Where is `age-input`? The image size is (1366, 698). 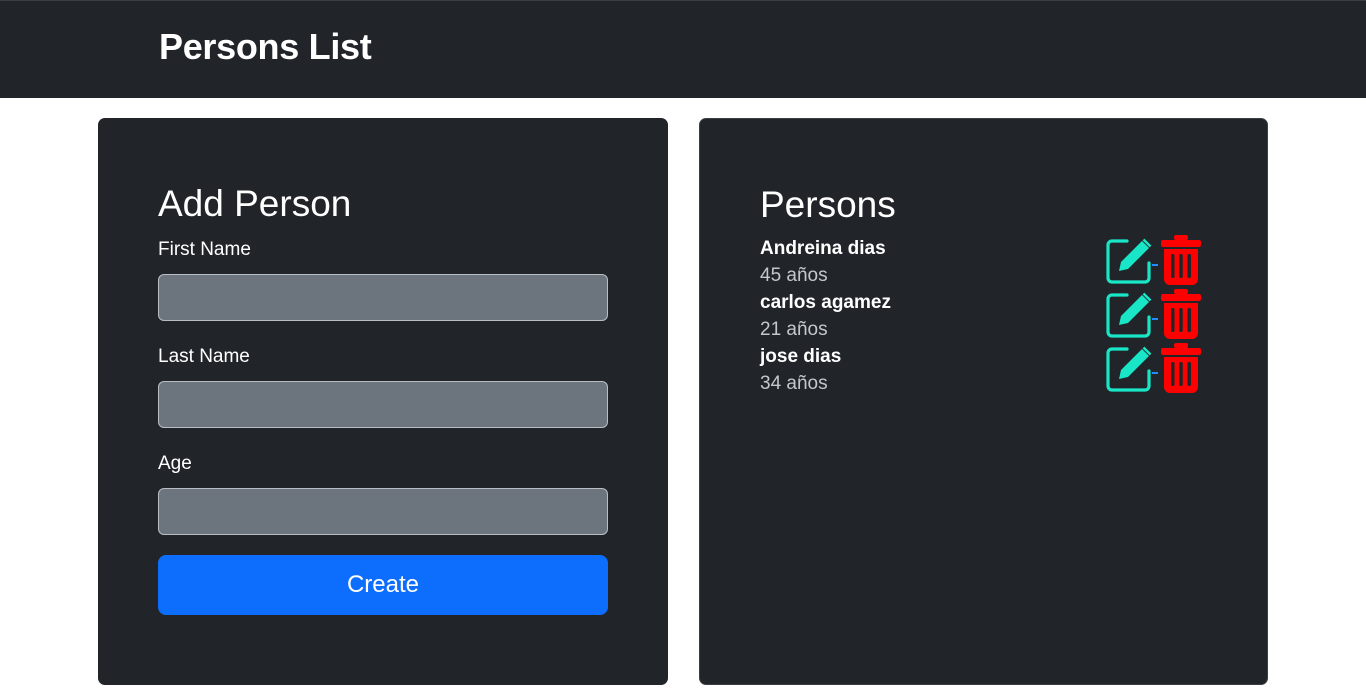 age-input is located at coordinates (383, 511).